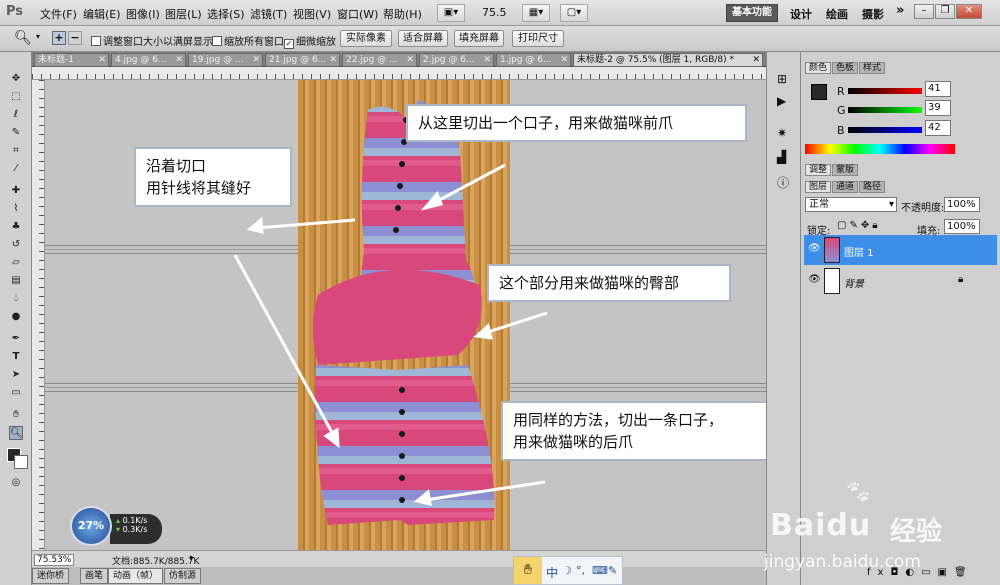  What do you see at coordinates (900, 281) in the screenshot?
I see `layer-row: 👁︎ 背景 🔒︎` at bounding box center [900, 281].